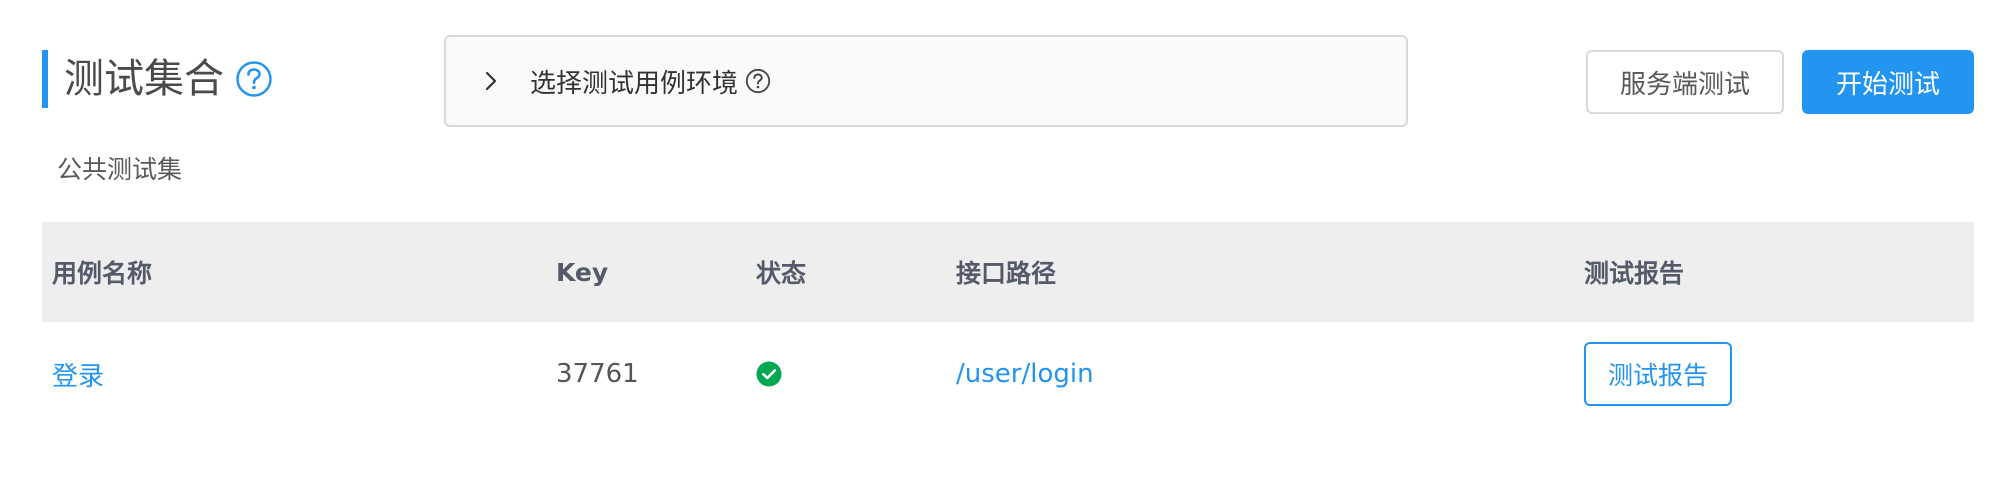 This screenshot has width=2000, height=484. Describe the element at coordinates (582, 272) in the screenshot. I see `column-header-key: Key` at that location.